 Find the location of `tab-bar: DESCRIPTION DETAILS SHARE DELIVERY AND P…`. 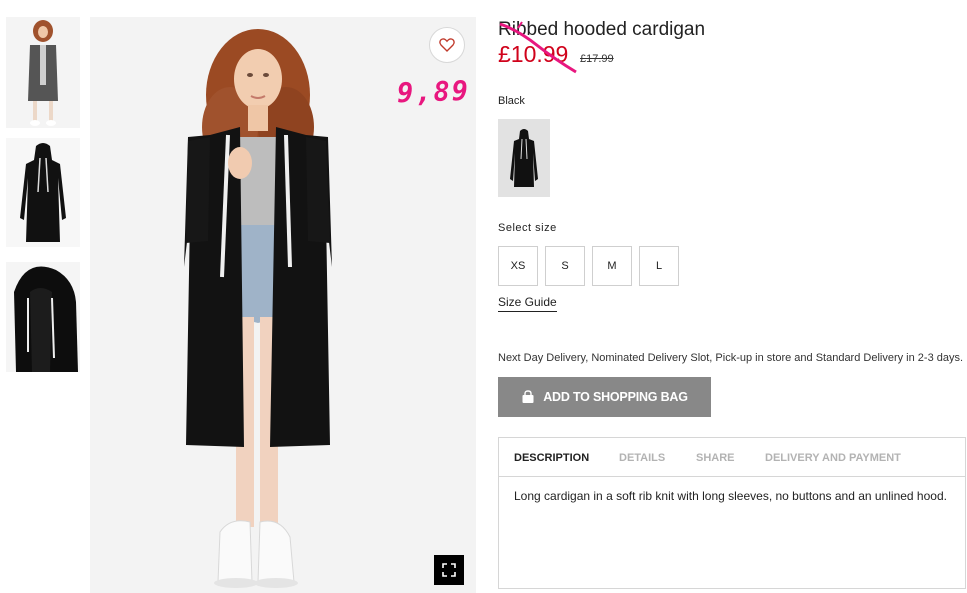

tab-bar: DESCRIPTION DETAILS SHARE DELIVERY AND P… is located at coordinates (732, 457).